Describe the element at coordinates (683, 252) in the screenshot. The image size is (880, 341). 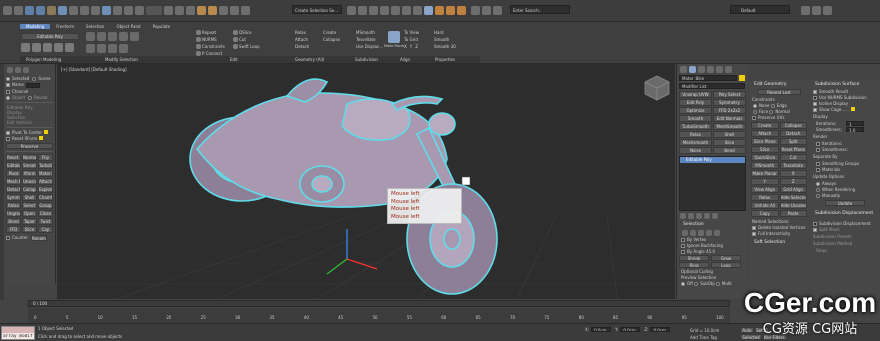
I see `by-angle-checkbox` at that location.